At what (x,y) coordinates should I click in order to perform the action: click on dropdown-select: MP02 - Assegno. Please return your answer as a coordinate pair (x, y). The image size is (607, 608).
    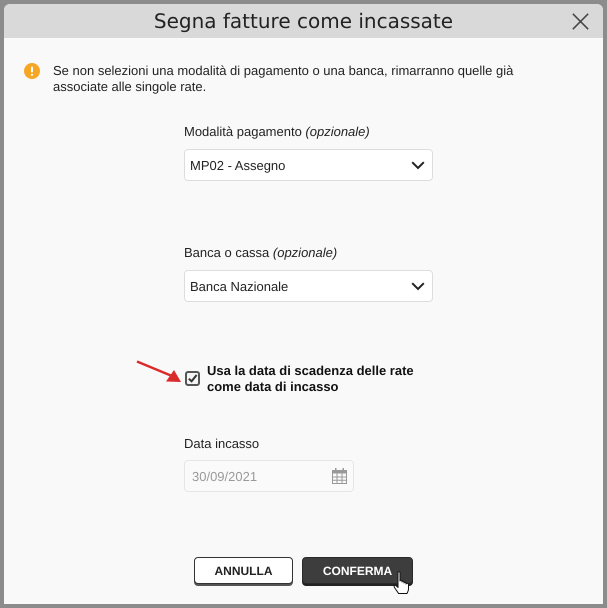
    Looking at the image, I should click on (308, 165).